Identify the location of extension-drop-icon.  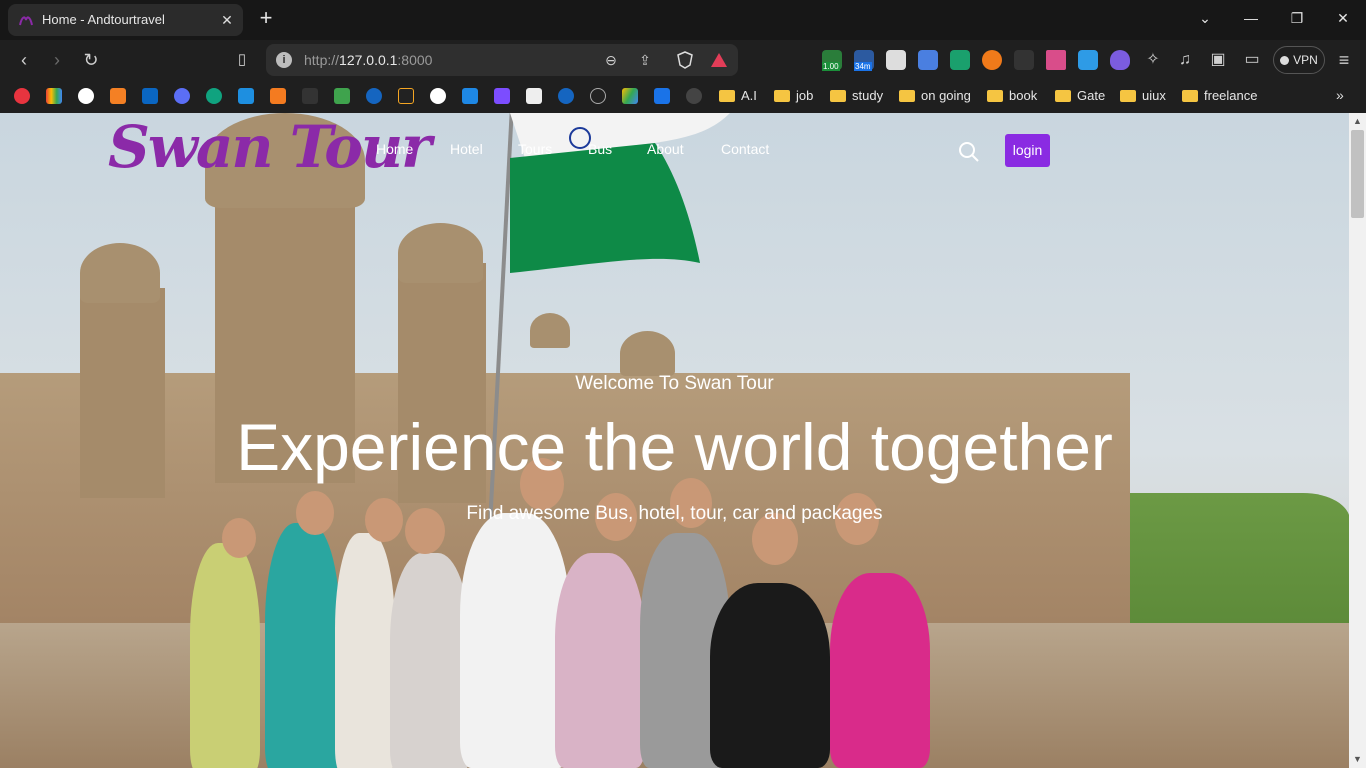
(1120, 60).